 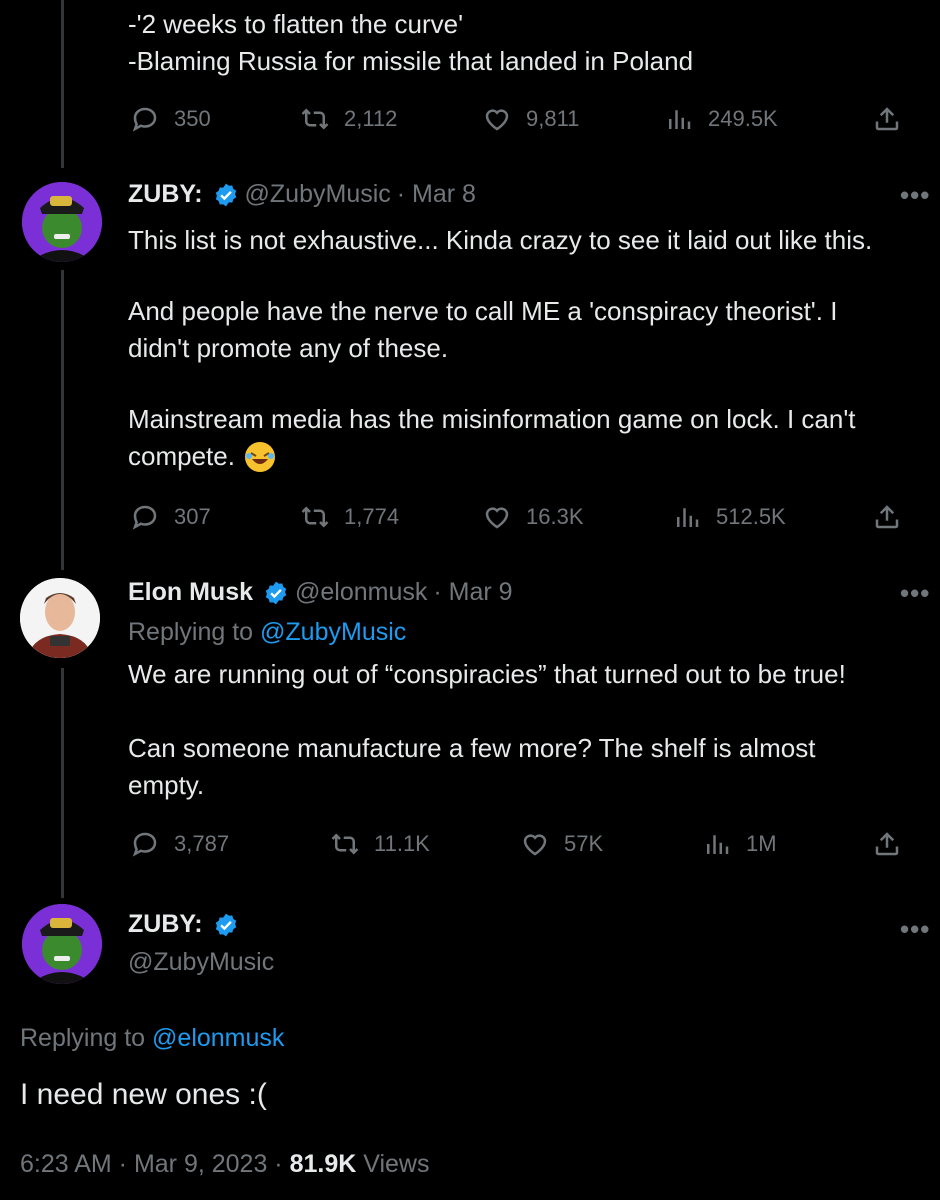 I want to click on views-button: 512.5K, so click(x=729, y=517).